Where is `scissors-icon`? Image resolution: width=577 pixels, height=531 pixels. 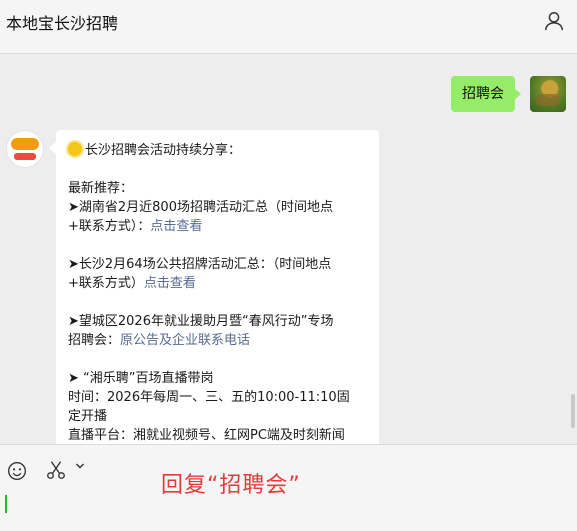 scissors-icon is located at coordinates (56, 470).